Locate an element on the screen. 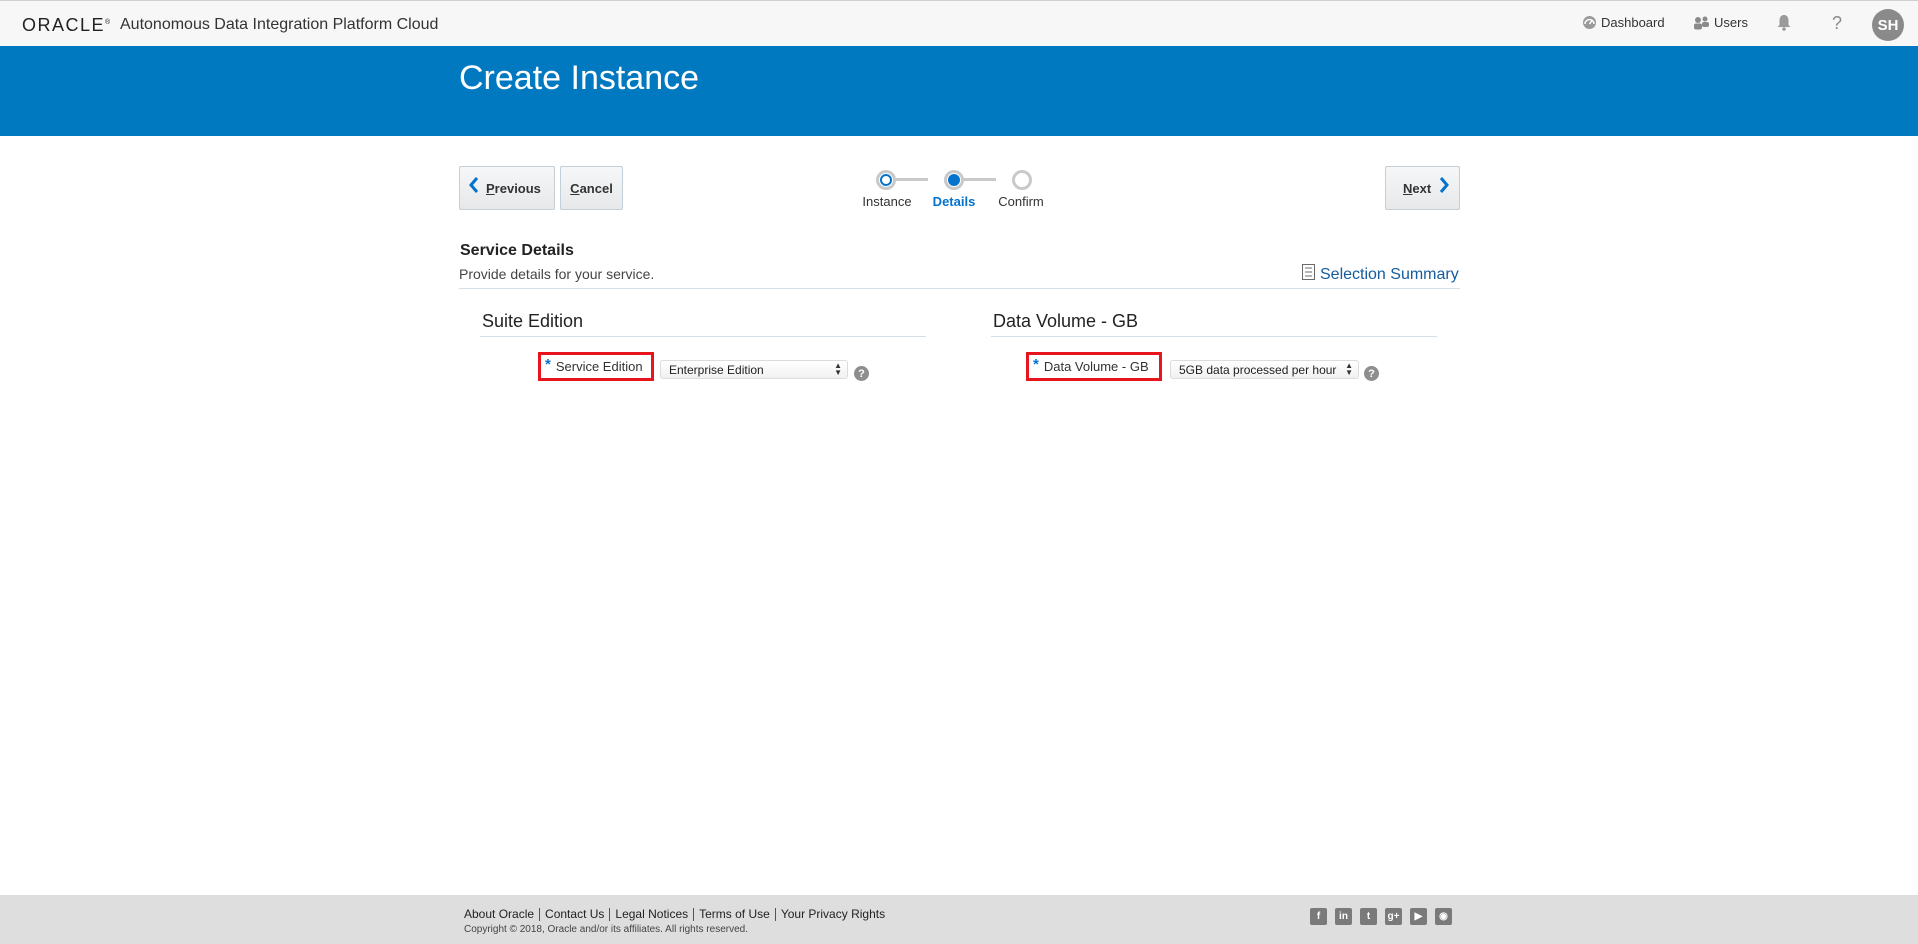  users-icon is located at coordinates (1701, 22).